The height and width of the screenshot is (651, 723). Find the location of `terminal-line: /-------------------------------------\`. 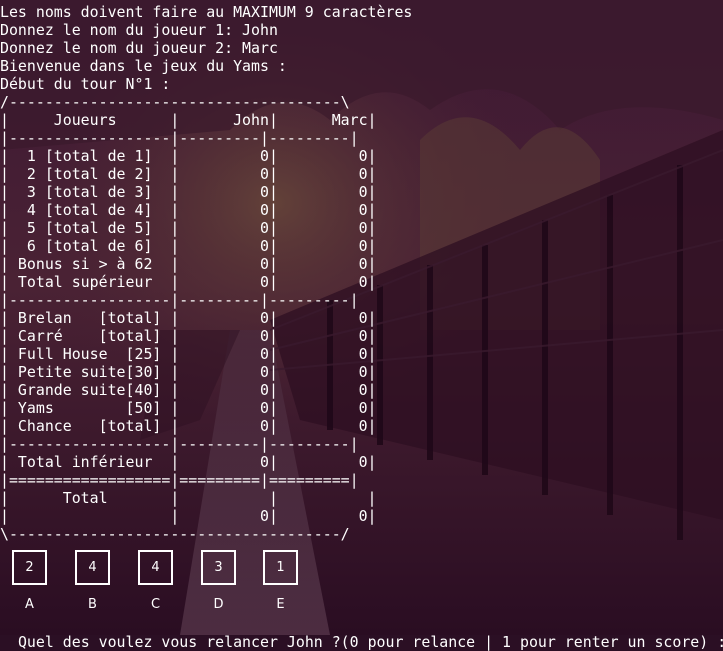

terminal-line: /-------------------------------------\ is located at coordinates (175, 102).